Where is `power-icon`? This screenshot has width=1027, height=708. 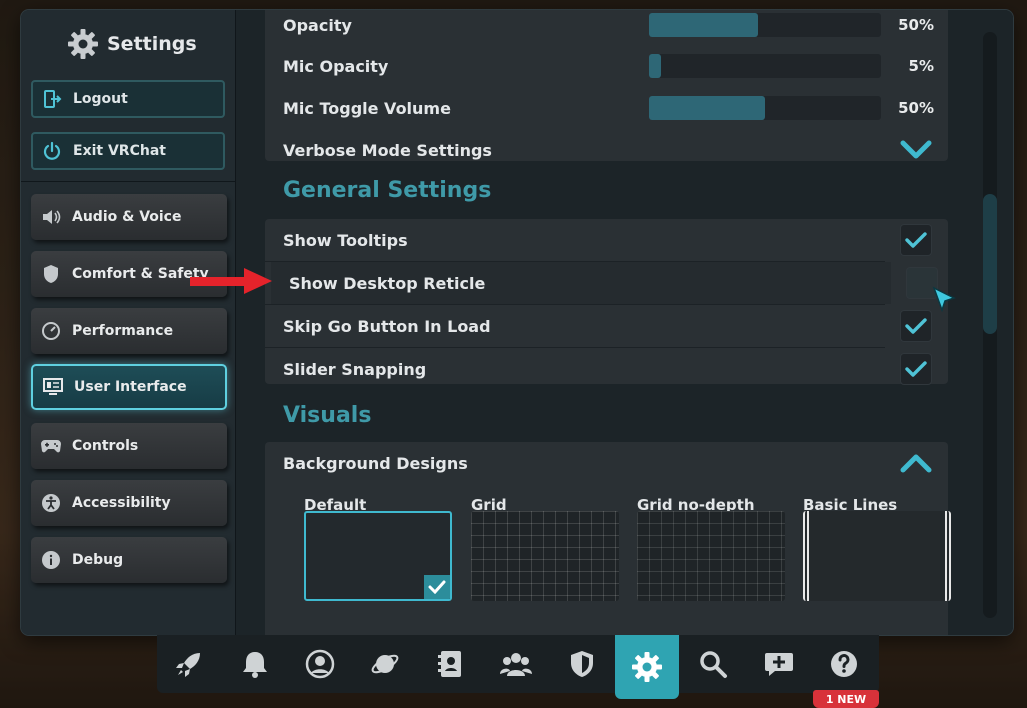 power-icon is located at coordinates (52, 151).